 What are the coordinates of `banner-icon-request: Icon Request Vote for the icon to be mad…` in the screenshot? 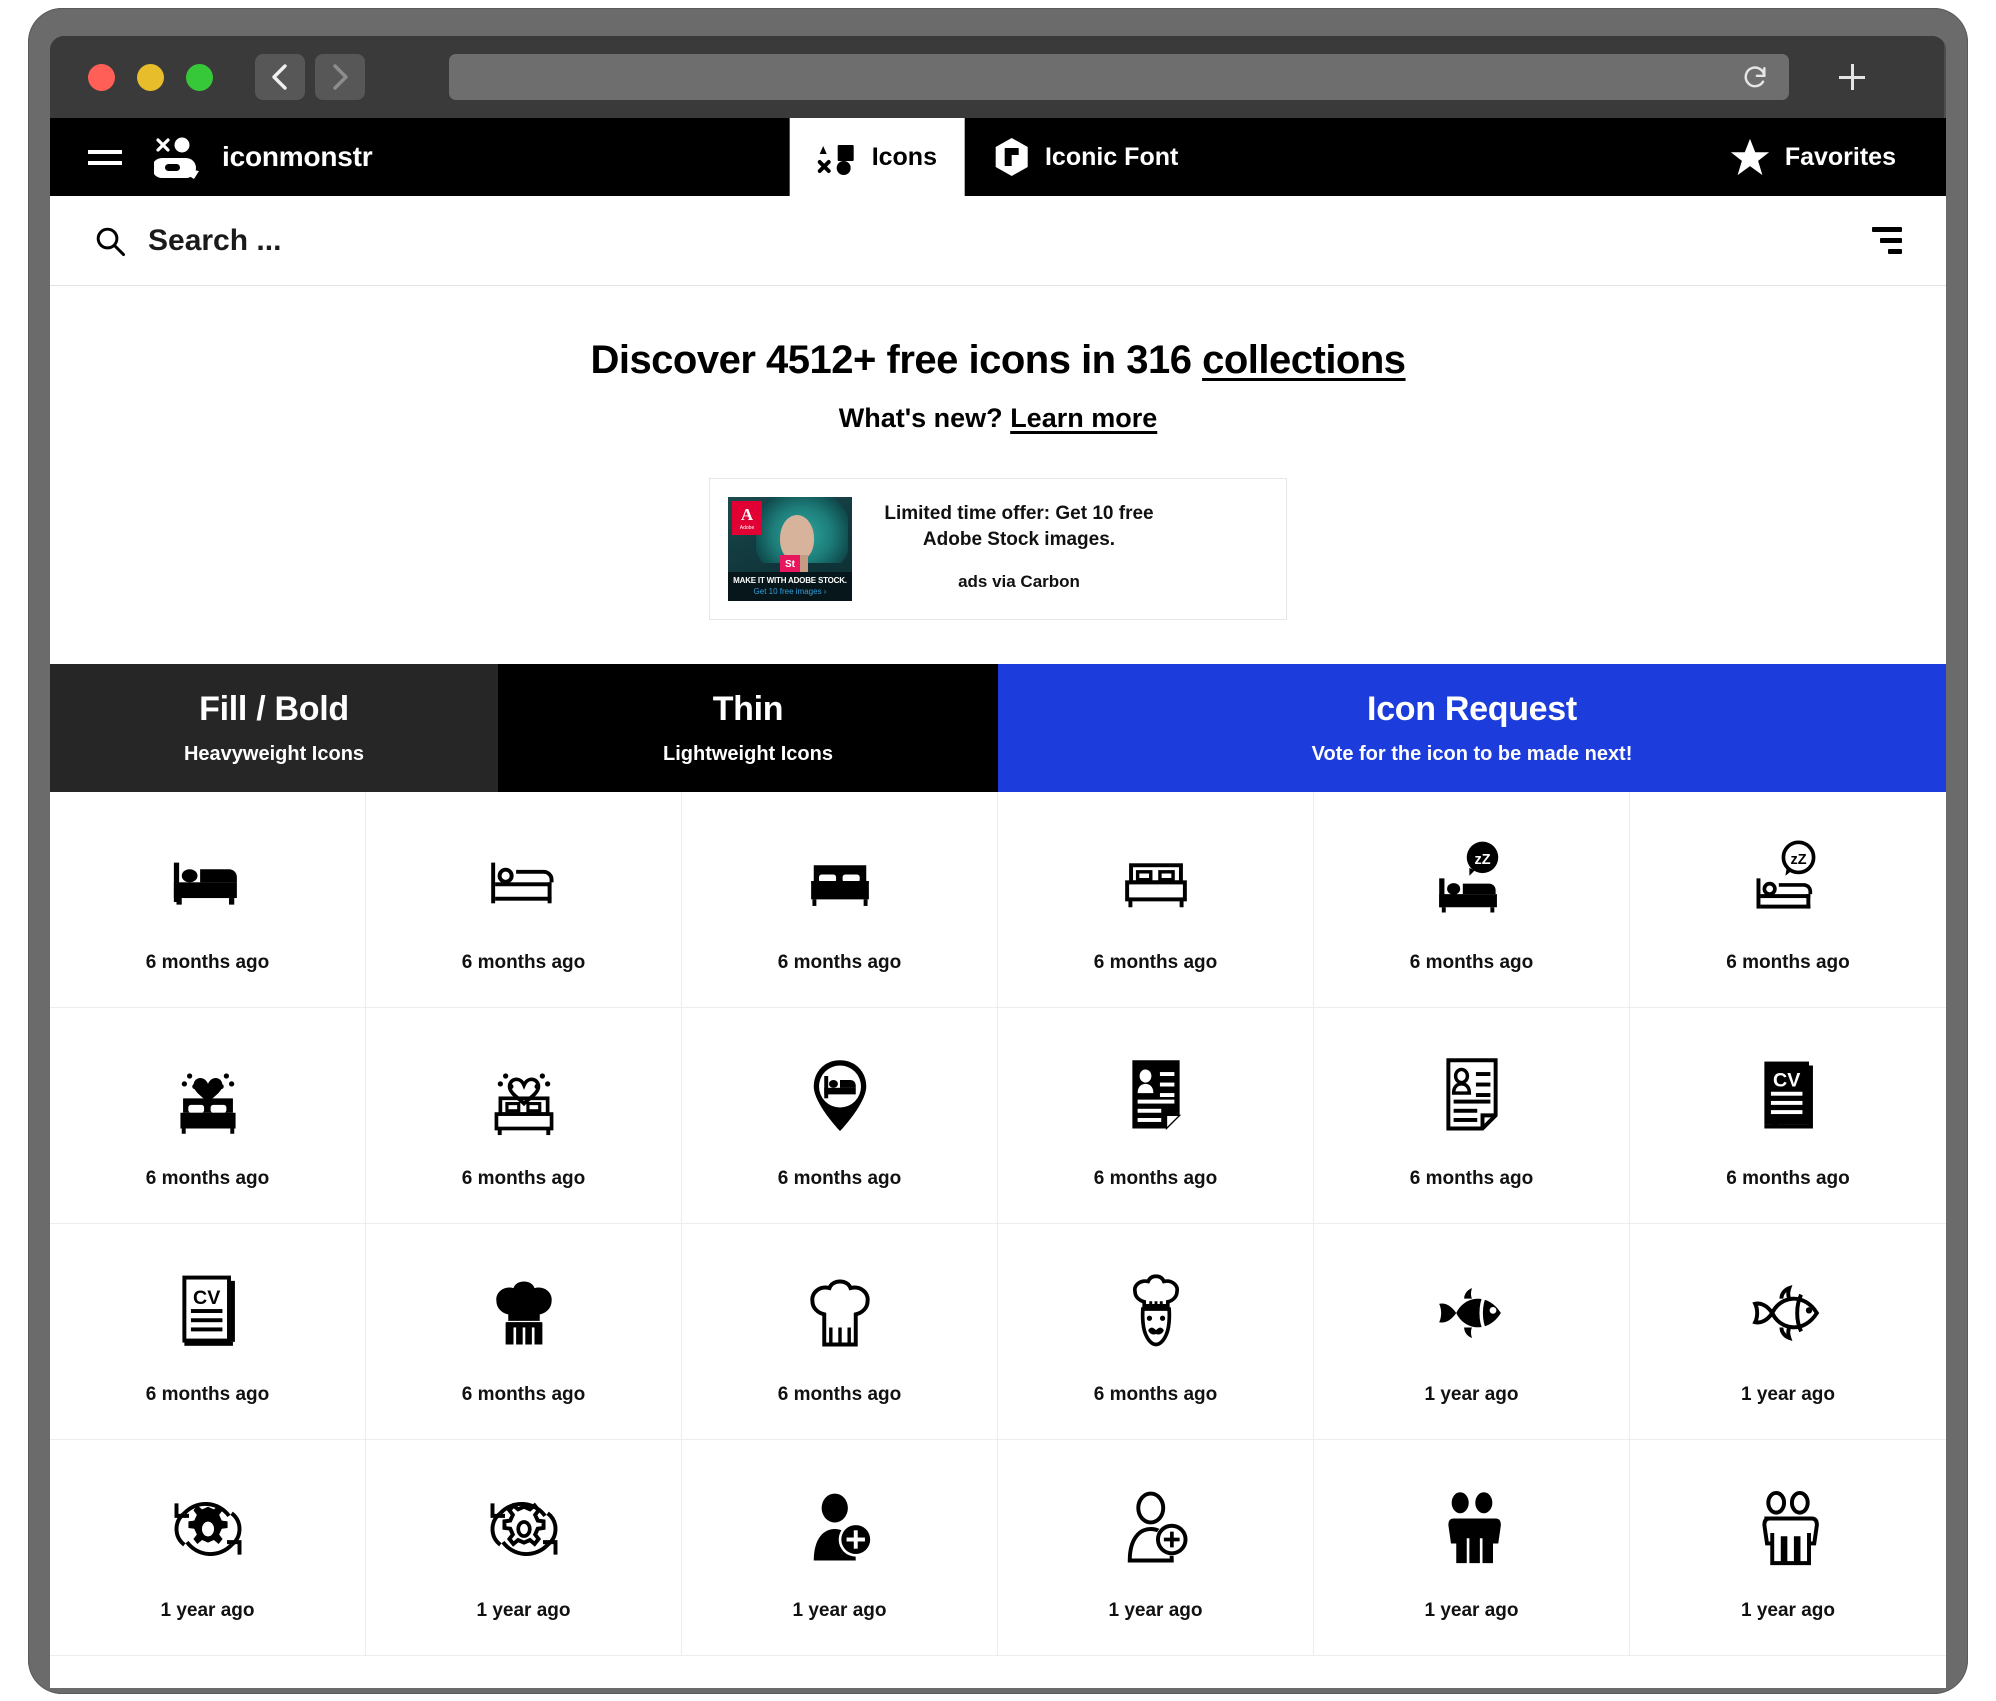 It's located at (1472, 728).